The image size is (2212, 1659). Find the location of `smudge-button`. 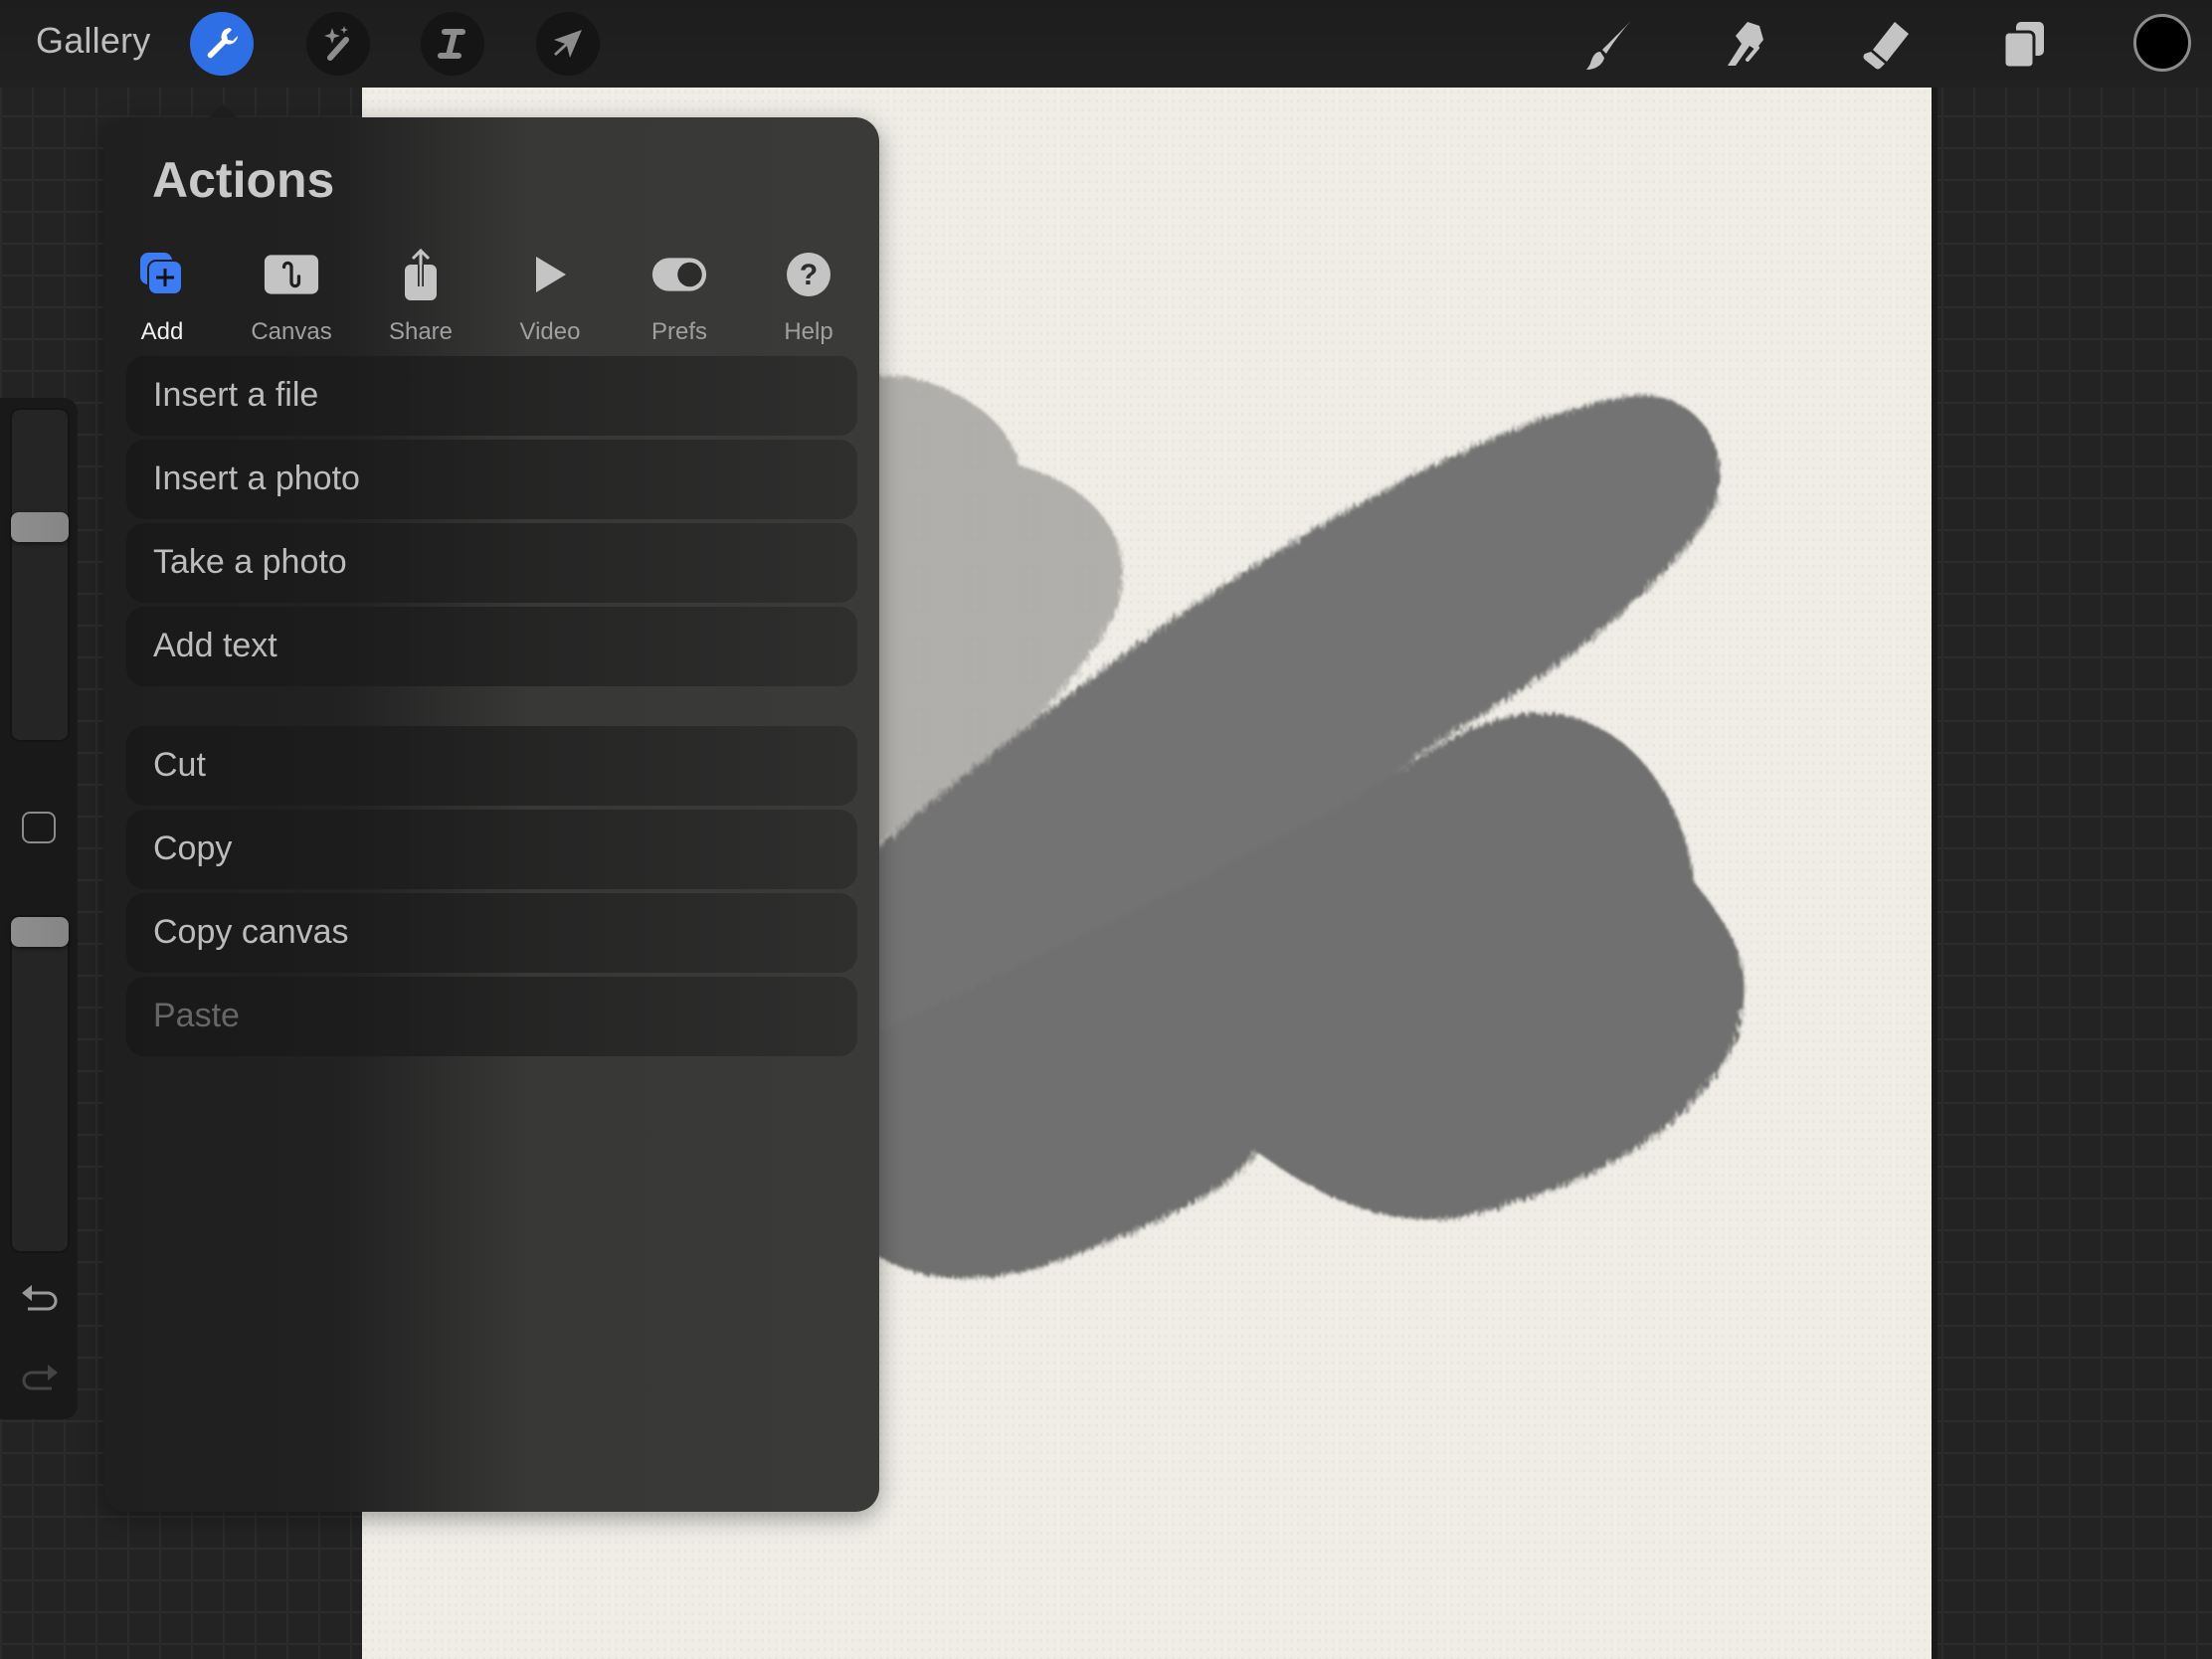

smudge-button is located at coordinates (1745, 44).